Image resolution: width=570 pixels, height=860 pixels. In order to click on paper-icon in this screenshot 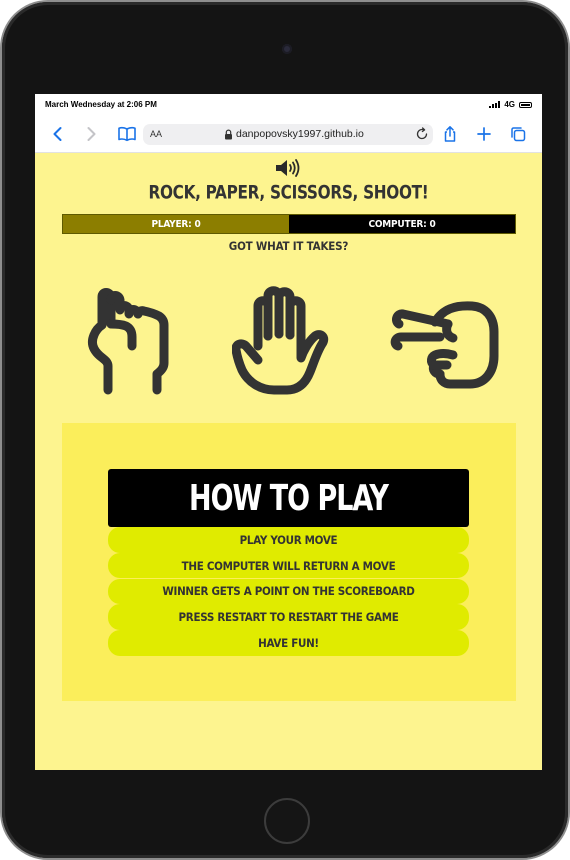, I will do `click(287, 342)`.